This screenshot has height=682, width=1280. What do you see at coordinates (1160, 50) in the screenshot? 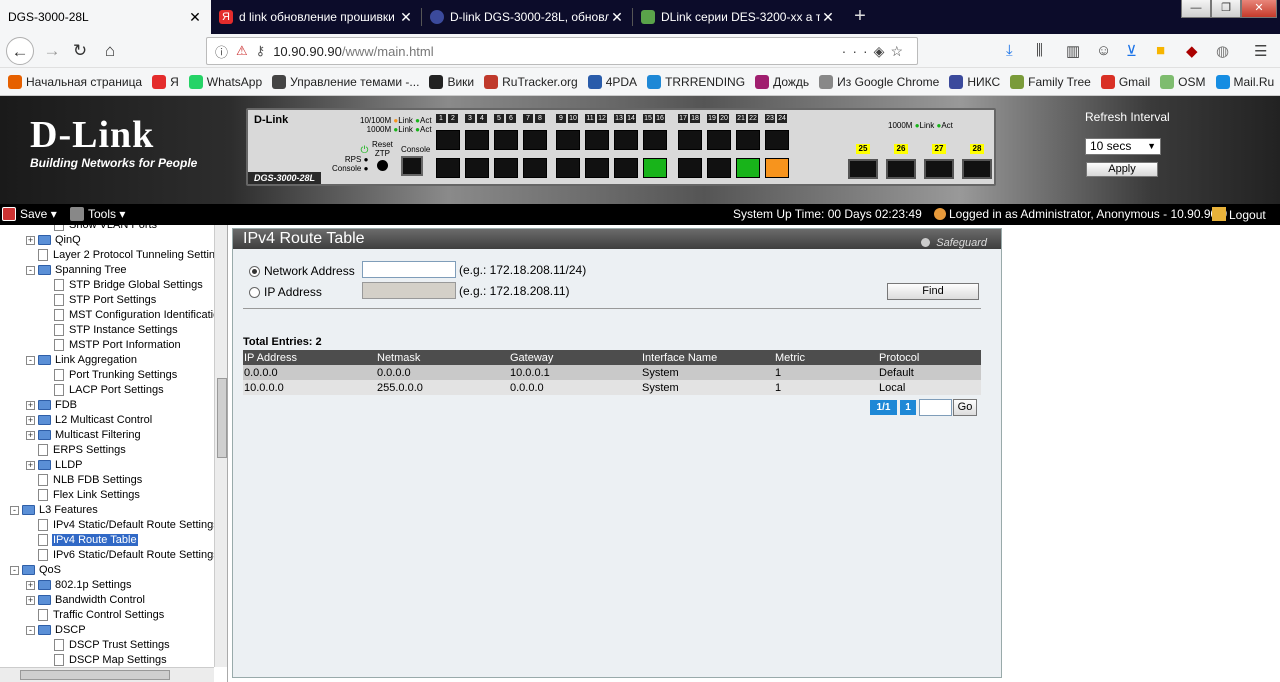
I see `extension-icon: ■` at bounding box center [1160, 50].